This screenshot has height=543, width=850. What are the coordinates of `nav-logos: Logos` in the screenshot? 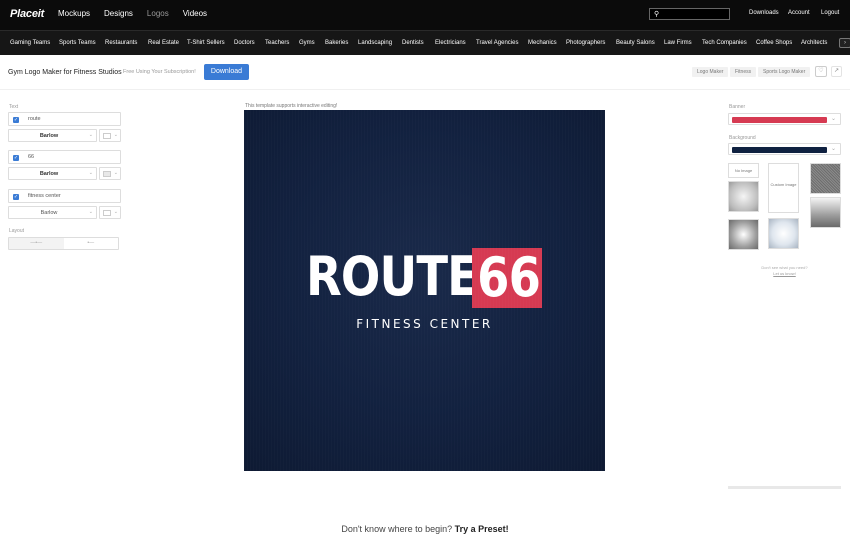 It's located at (158, 13).